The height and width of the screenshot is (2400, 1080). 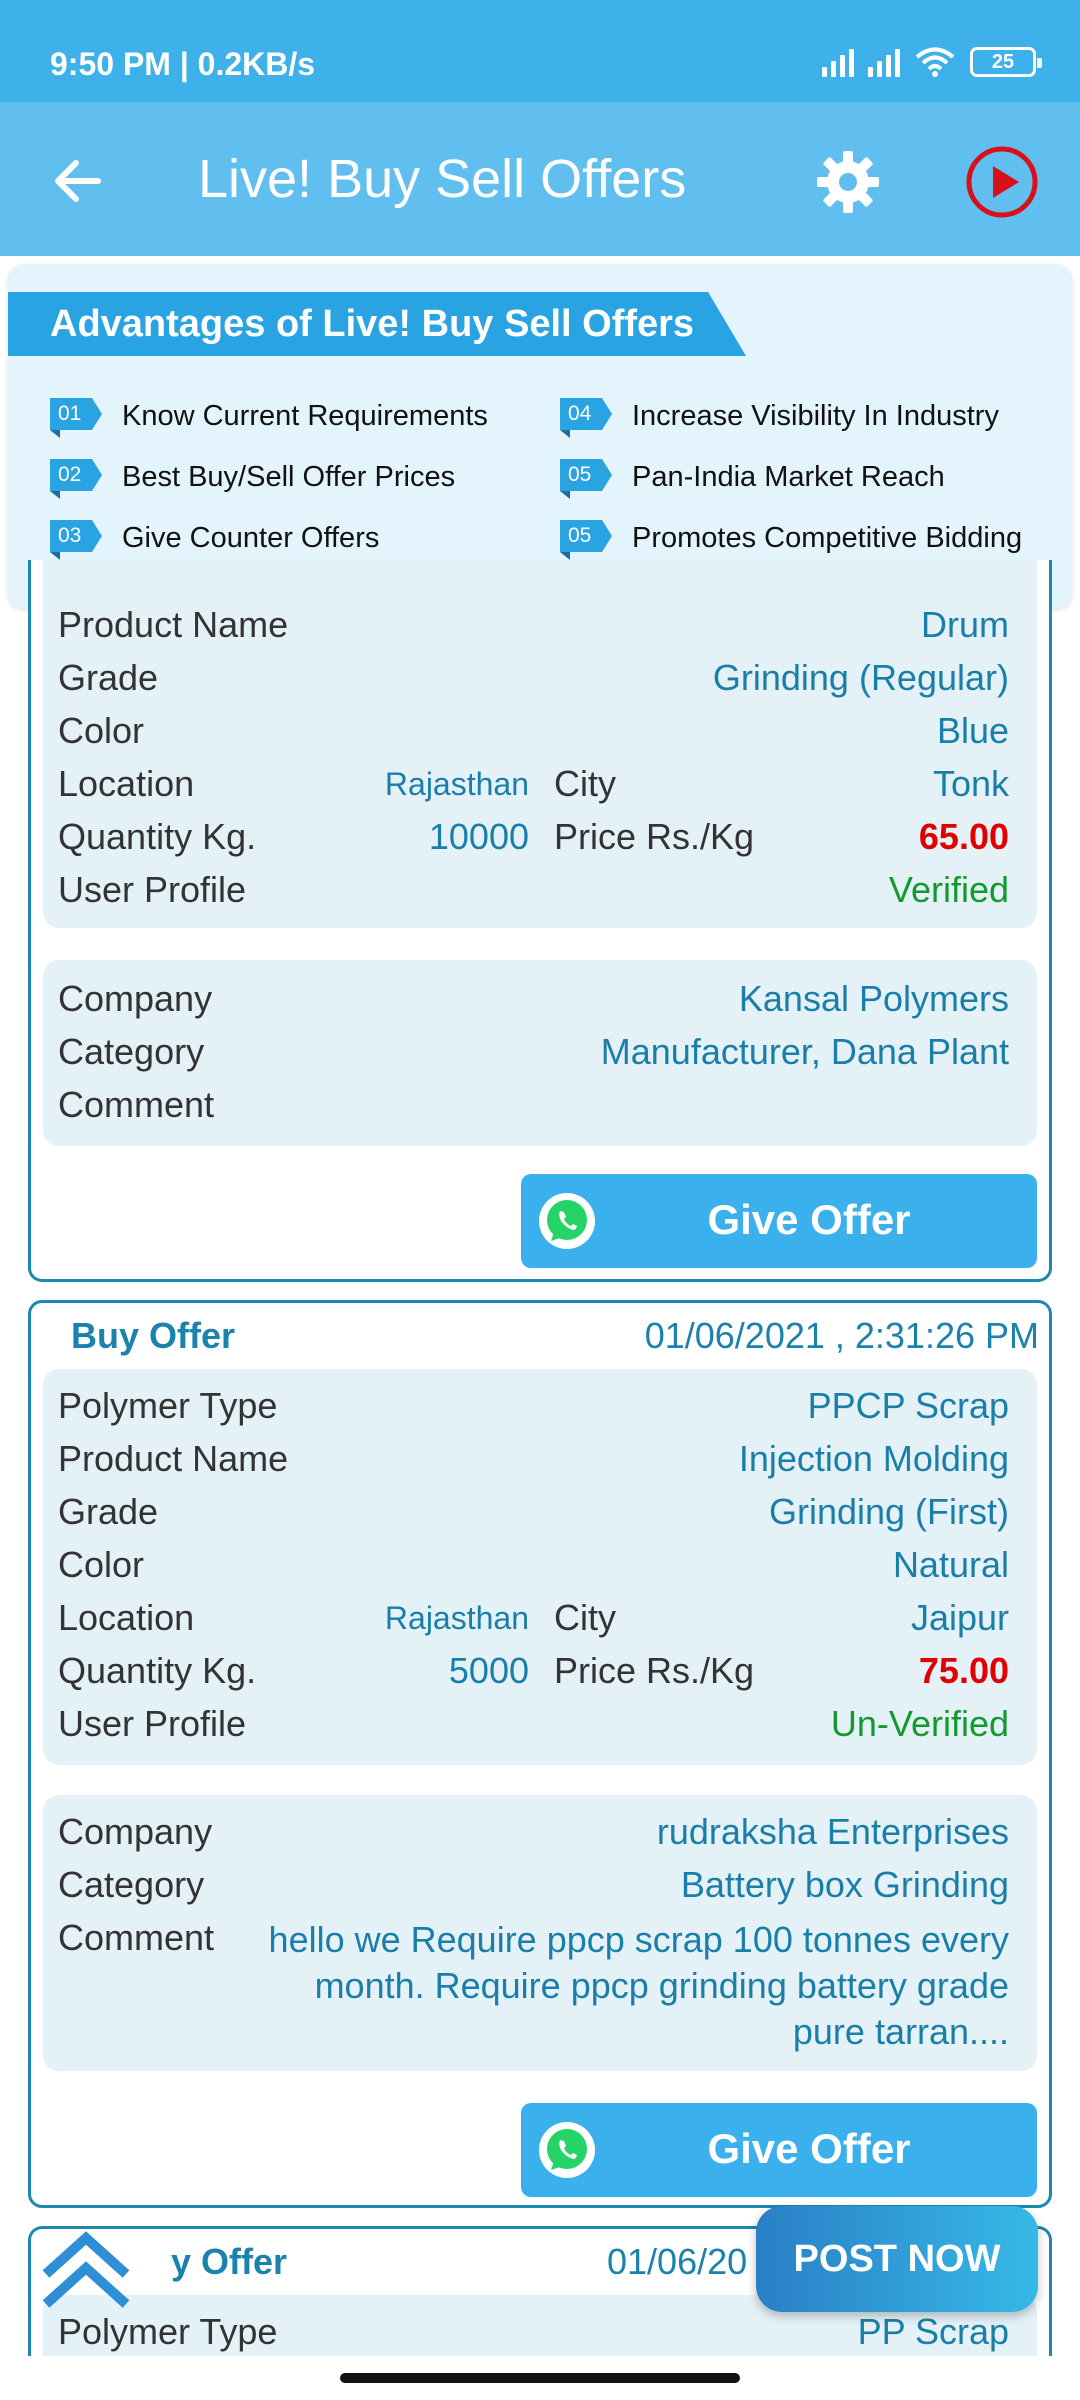 What do you see at coordinates (752, 479) in the screenshot?
I see `advantage-item: 05 Pan-India Market Reach` at bounding box center [752, 479].